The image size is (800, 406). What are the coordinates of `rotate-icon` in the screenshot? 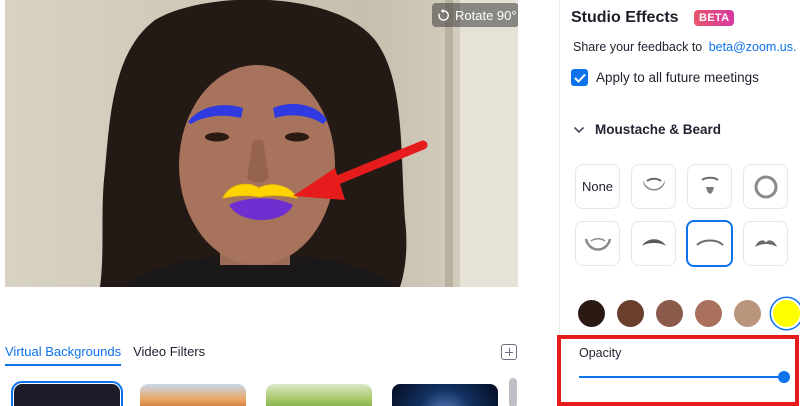 It's located at (443, 14).